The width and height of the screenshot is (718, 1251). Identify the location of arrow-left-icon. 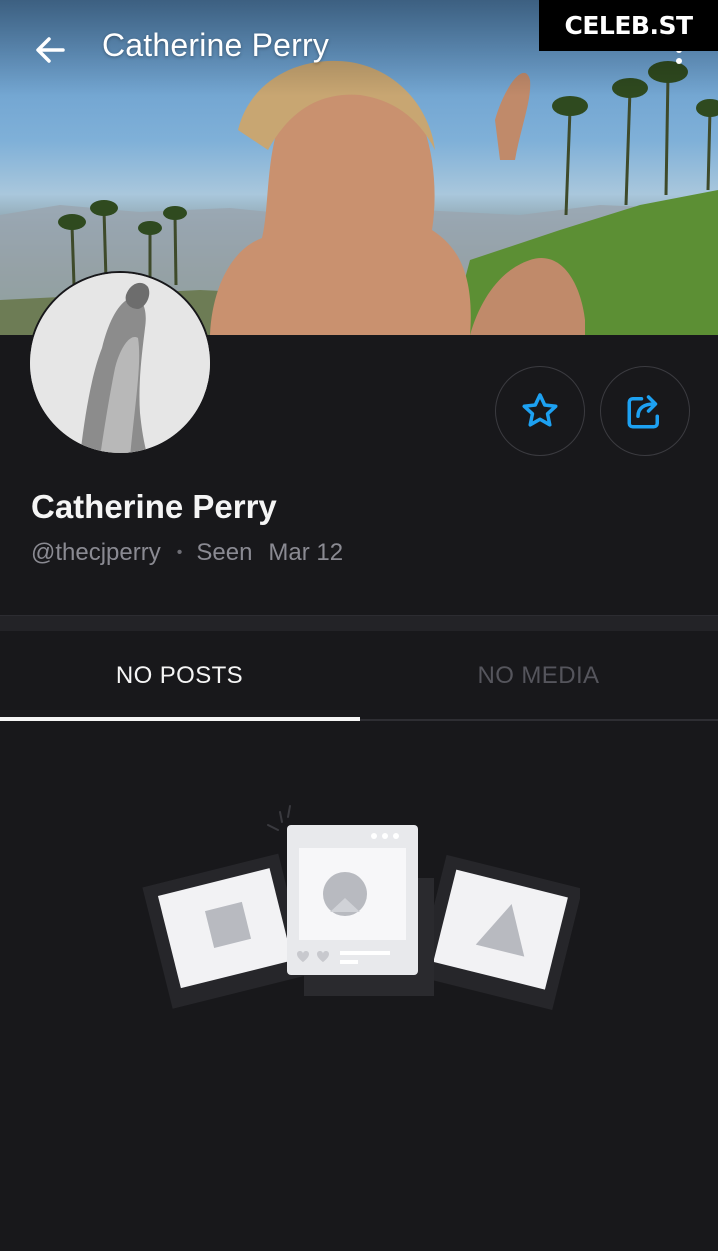
(50, 50).